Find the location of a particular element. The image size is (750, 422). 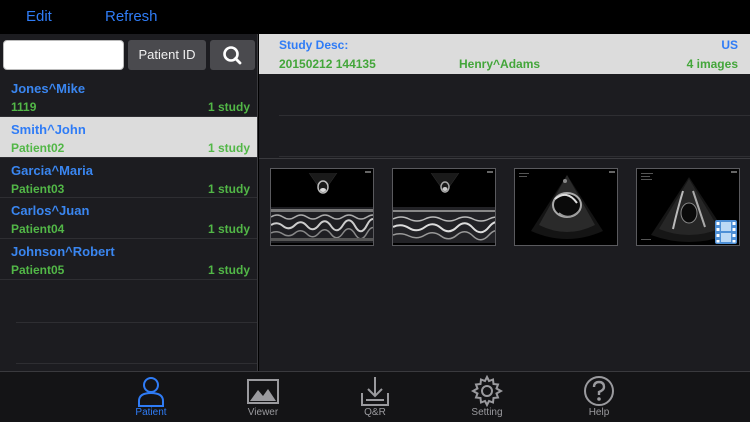

tab-viewer: Viewer is located at coordinates (263, 397).